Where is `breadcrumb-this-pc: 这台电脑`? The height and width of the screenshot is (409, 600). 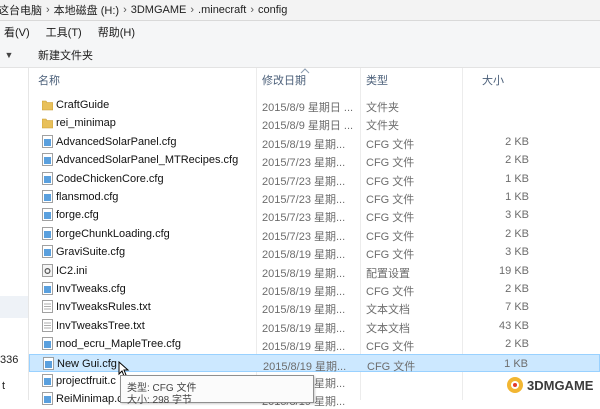 breadcrumb-this-pc: 这台电脑 is located at coordinates (23, 10).